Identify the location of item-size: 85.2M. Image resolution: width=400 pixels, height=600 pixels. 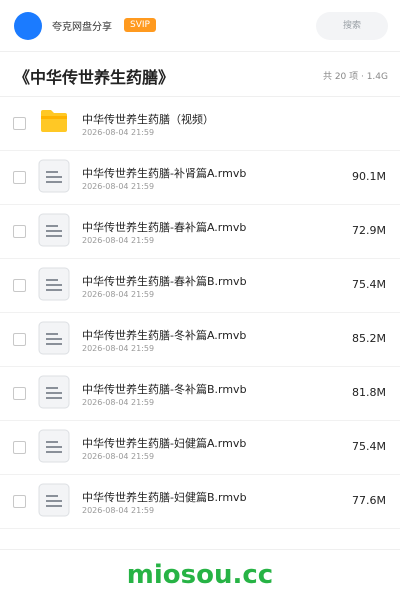
(369, 338).